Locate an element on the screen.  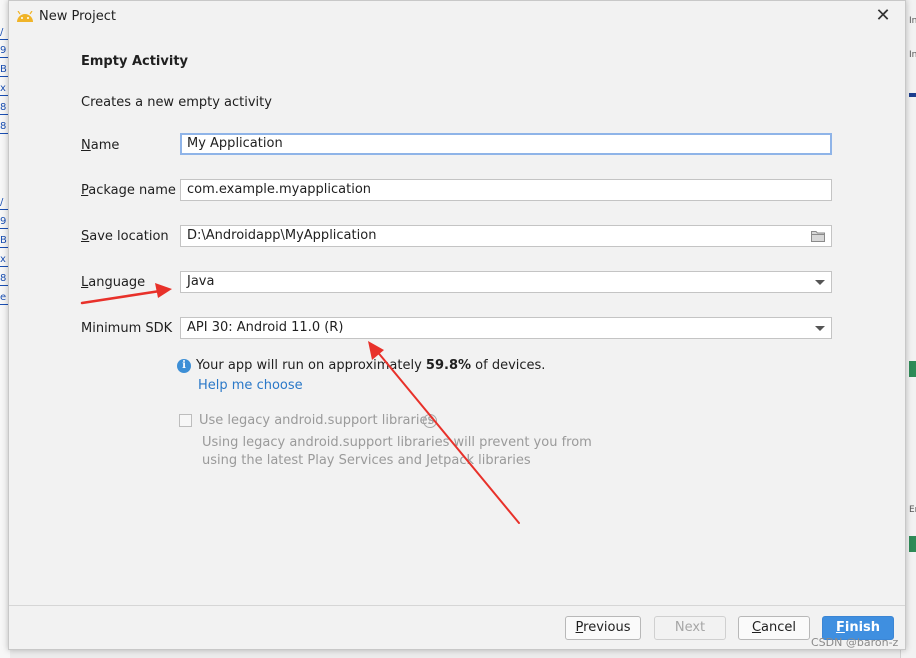
cancel-button: Cancel is located at coordinates (774, 628).